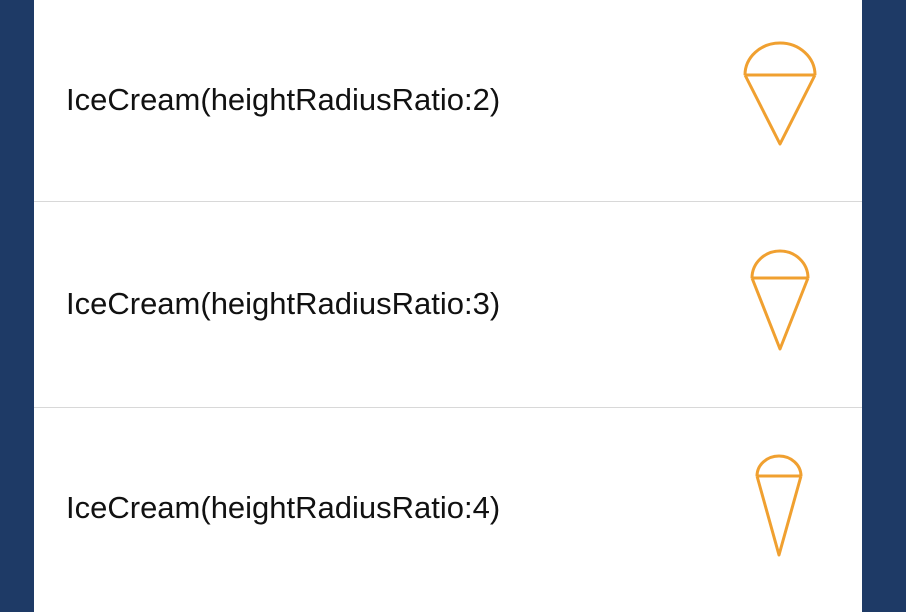  I want to click on list-item-label: IceCream(heightRadiusRatio:3), so click(283, 303).